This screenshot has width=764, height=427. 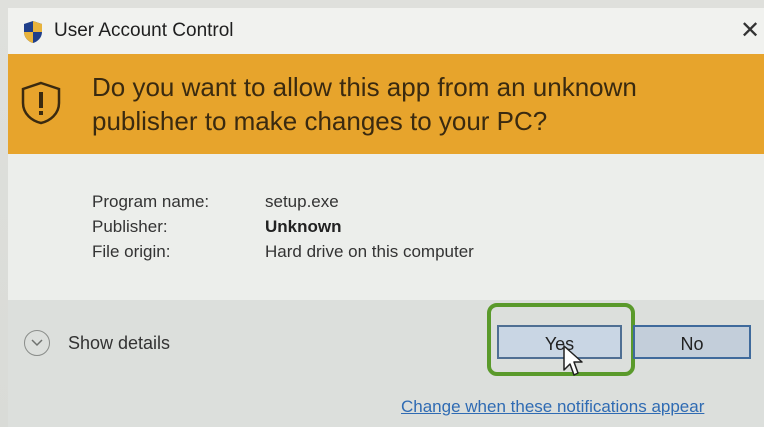 I want to click on change-notifications-link: Change when these notifications appear, so click(x=552, y=407).